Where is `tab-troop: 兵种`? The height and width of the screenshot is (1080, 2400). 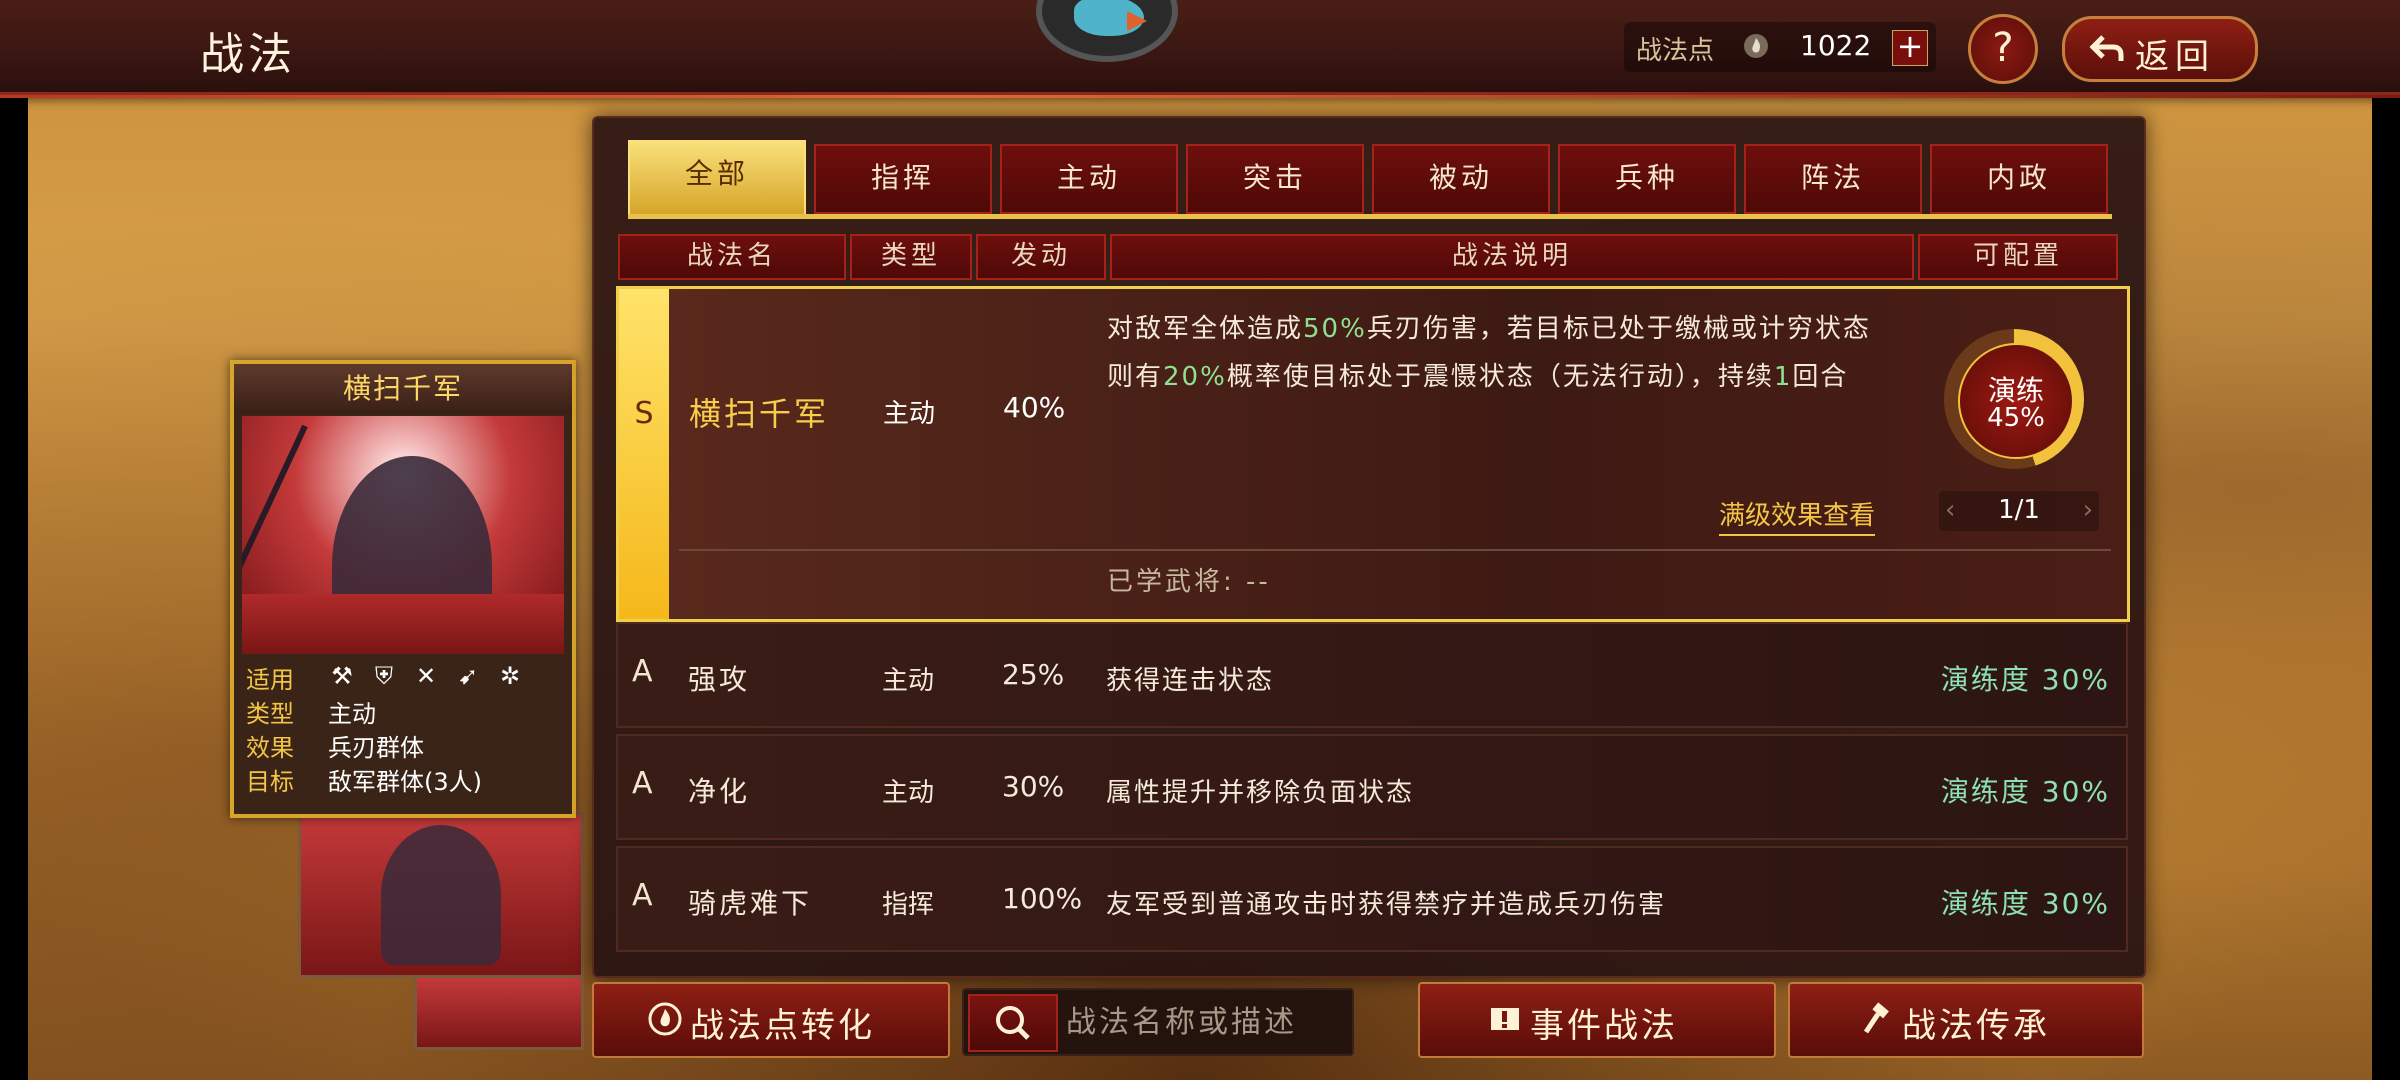 tab-troop: 兵种 is located at coordinates (1647, 179).